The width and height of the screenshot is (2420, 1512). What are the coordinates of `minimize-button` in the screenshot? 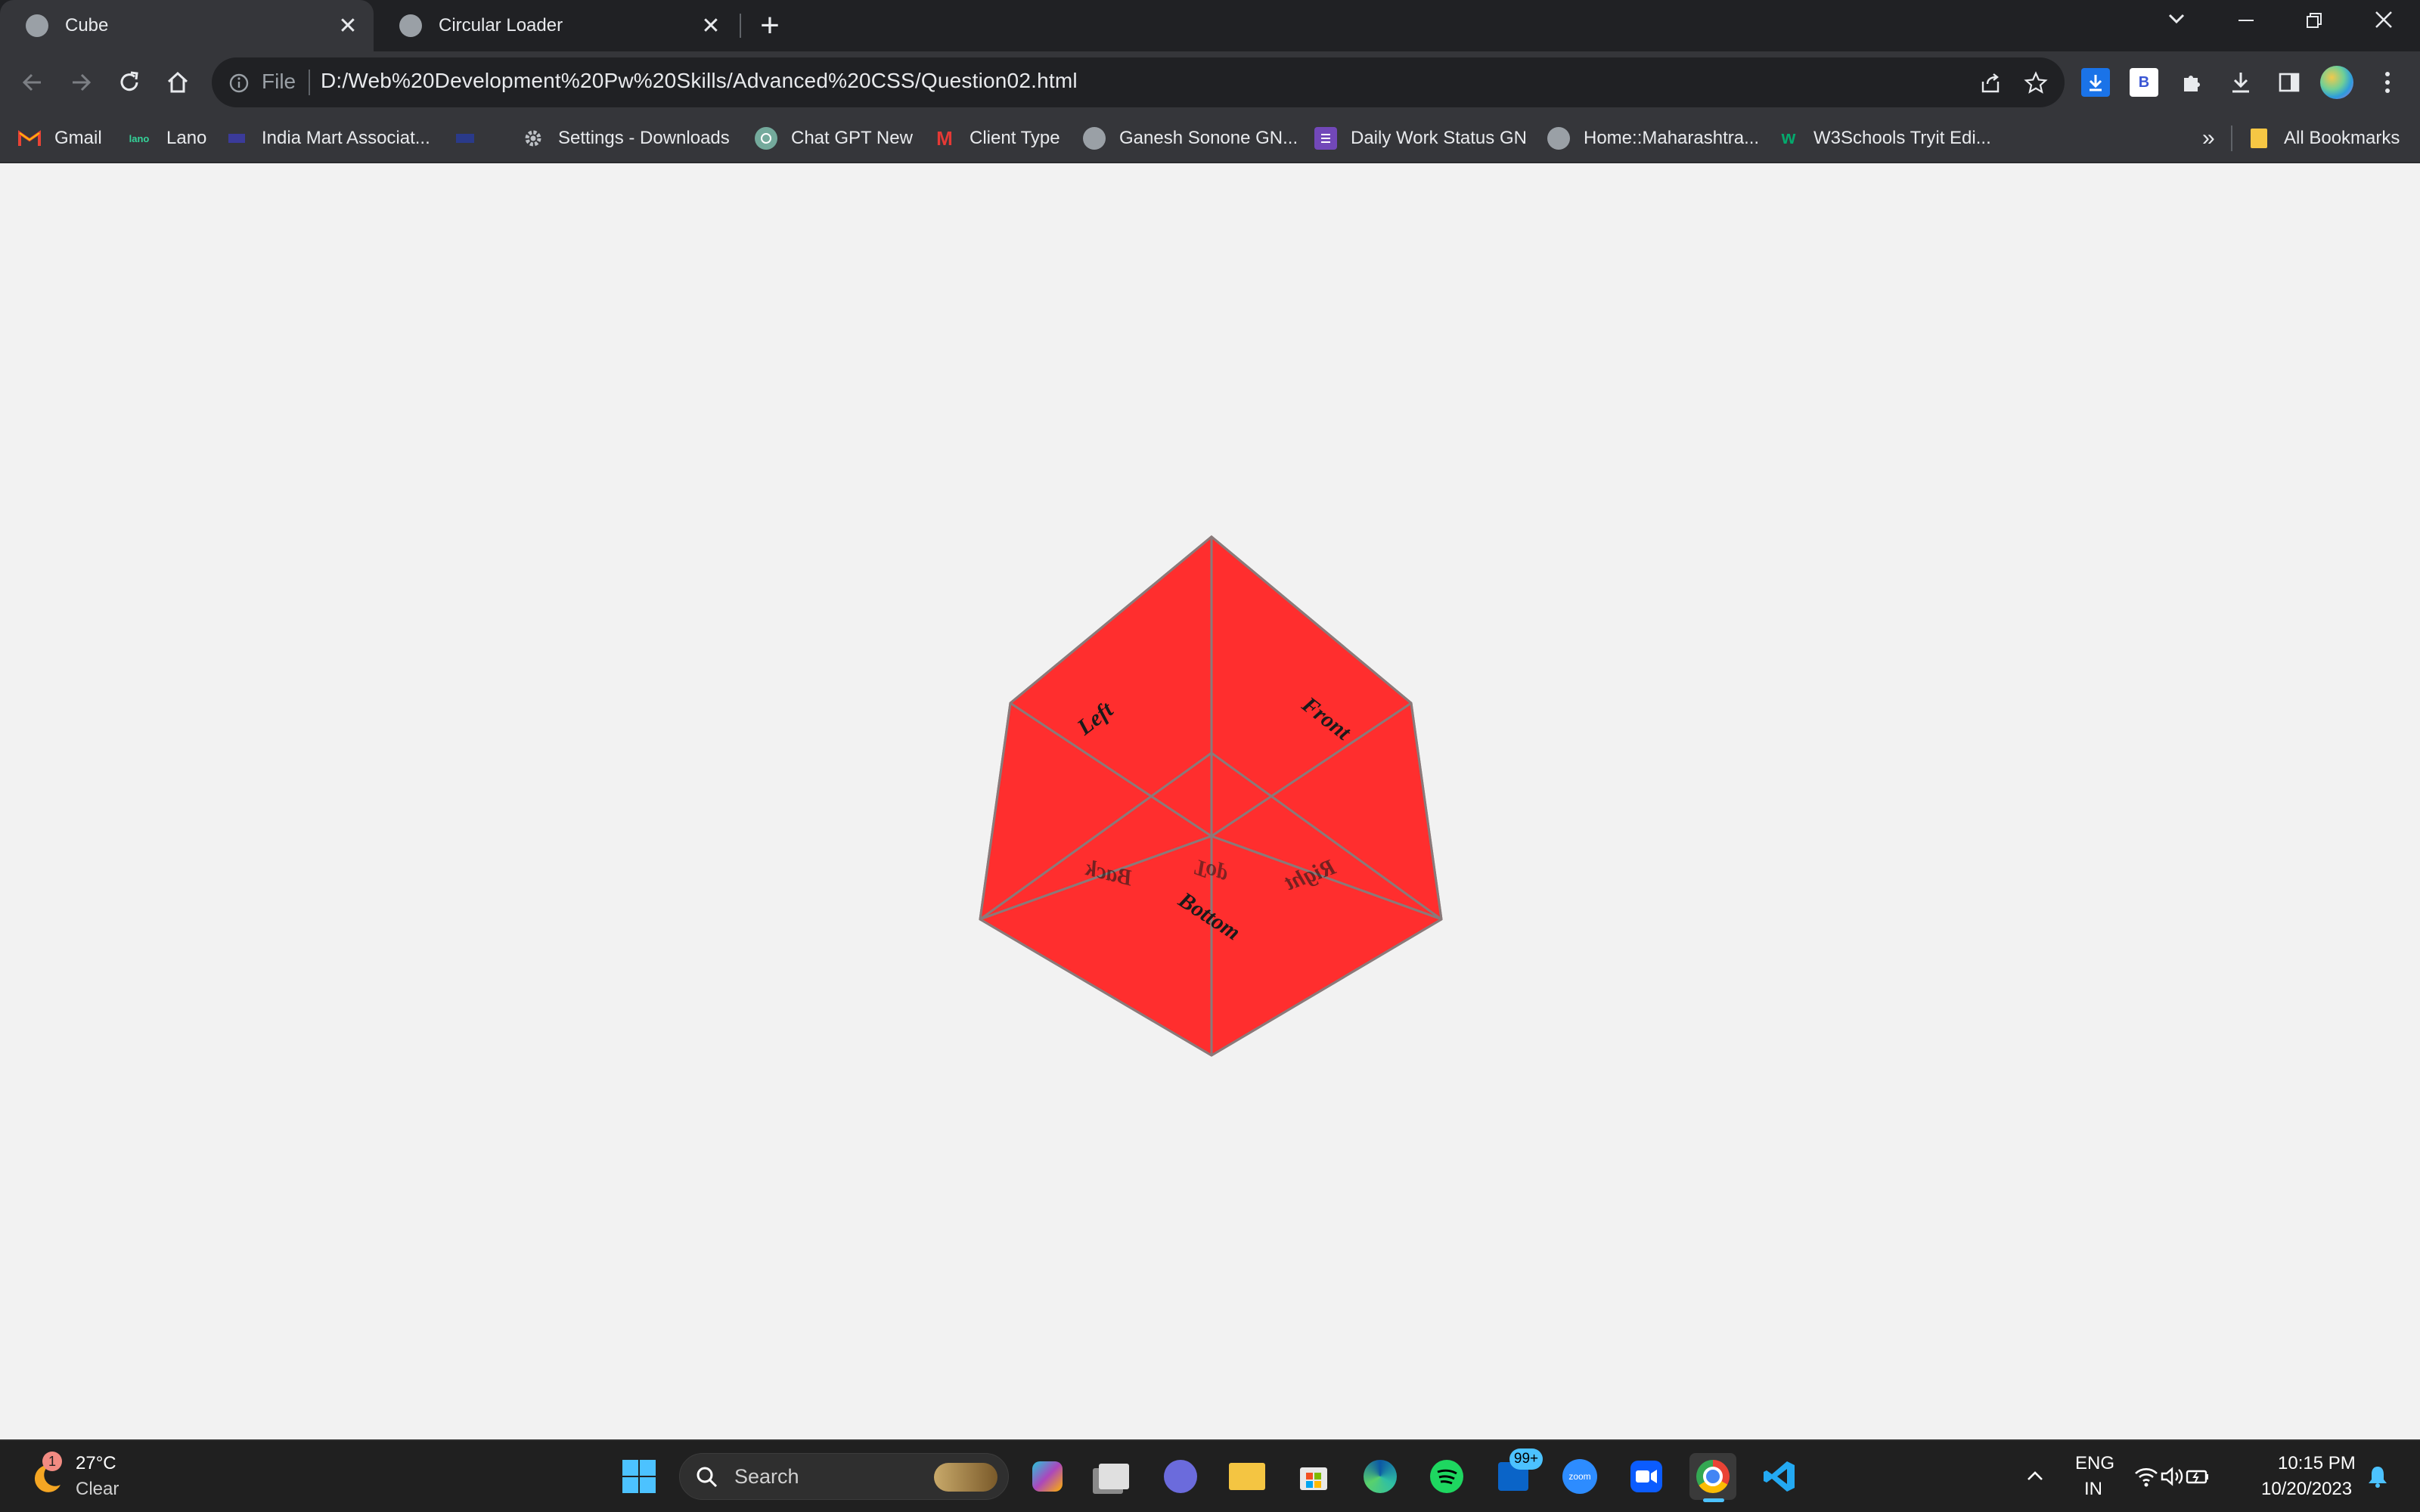 It's located at (2246, 22).